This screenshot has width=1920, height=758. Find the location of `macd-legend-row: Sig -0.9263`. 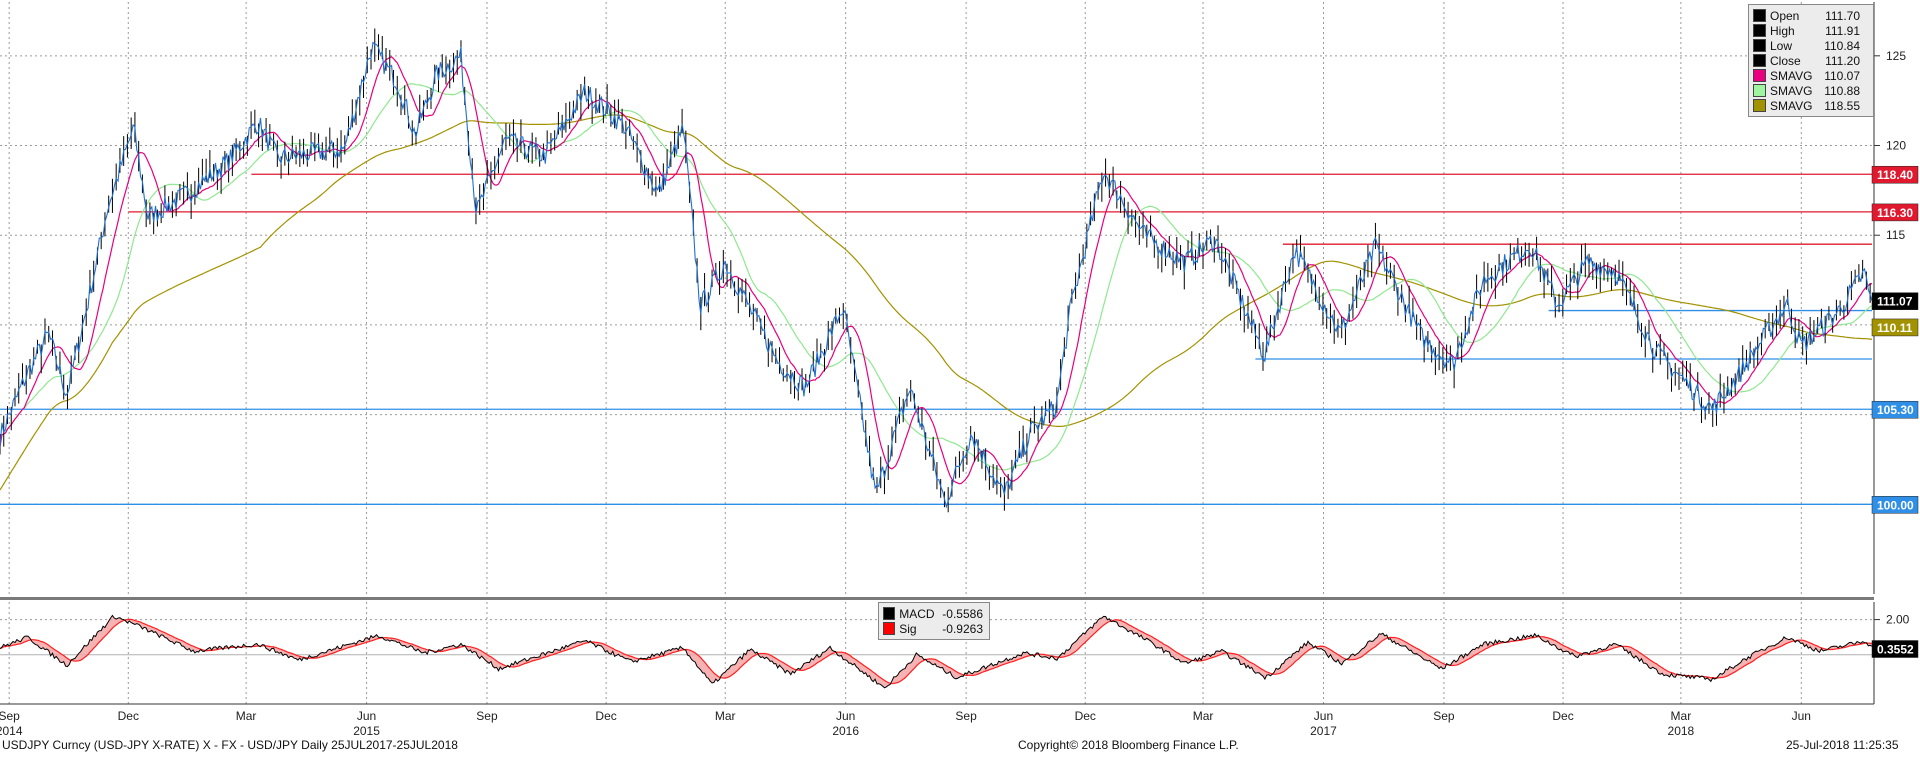

macd-legend-row: Sig -0.9263 is located at coordinates (934, 628).